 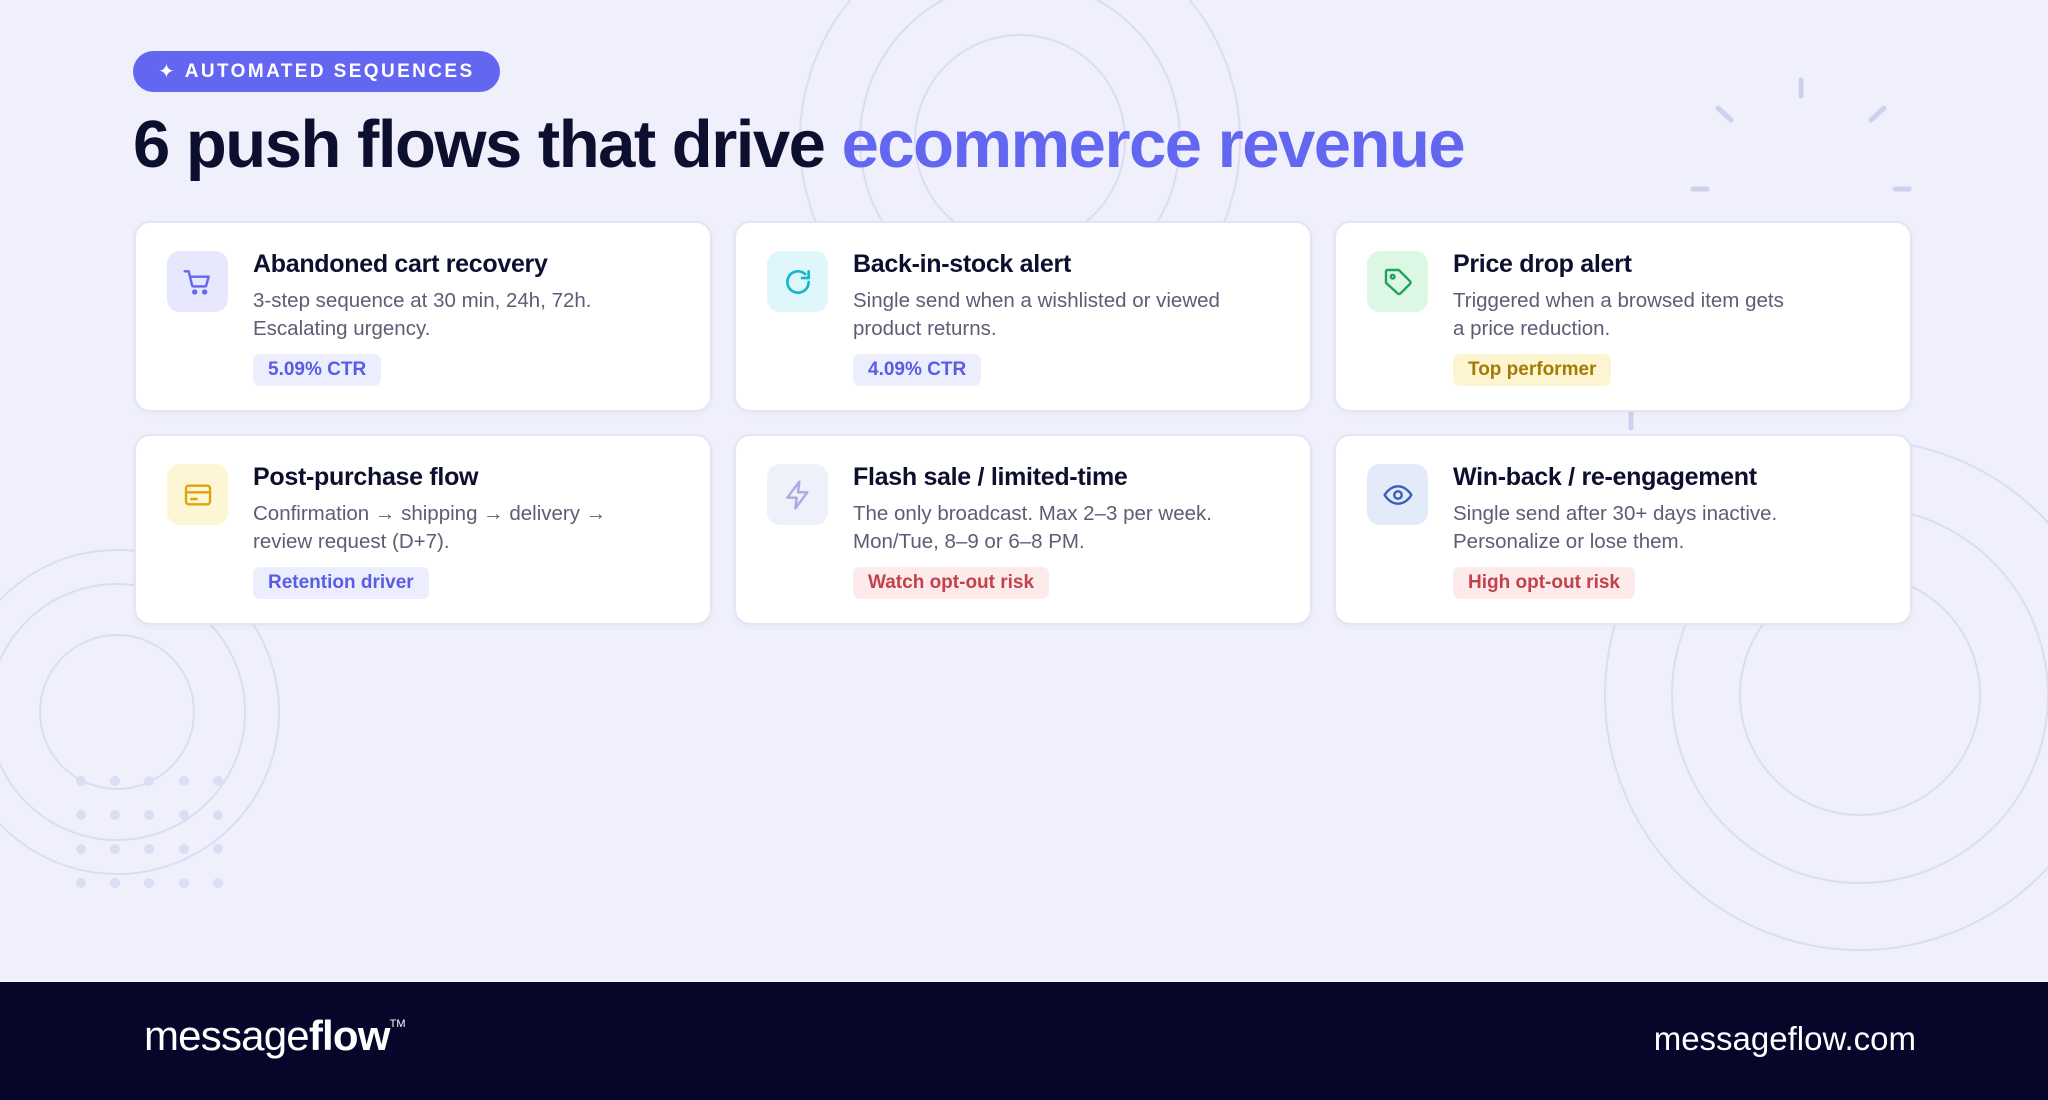 What do you see at coordinates (1532, 370) in the screenshot?
I see `status-badge: Top performer` at bounding box center [1532, 370].